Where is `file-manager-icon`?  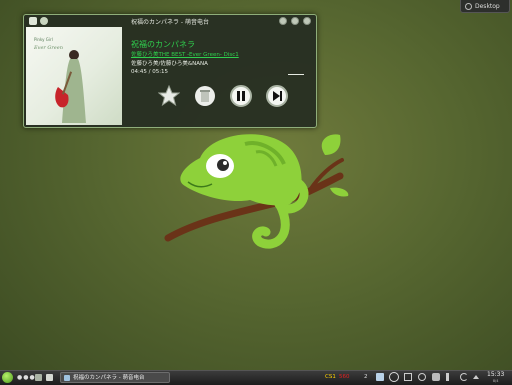 file-manager-icon is located at coordinates (38, 377).